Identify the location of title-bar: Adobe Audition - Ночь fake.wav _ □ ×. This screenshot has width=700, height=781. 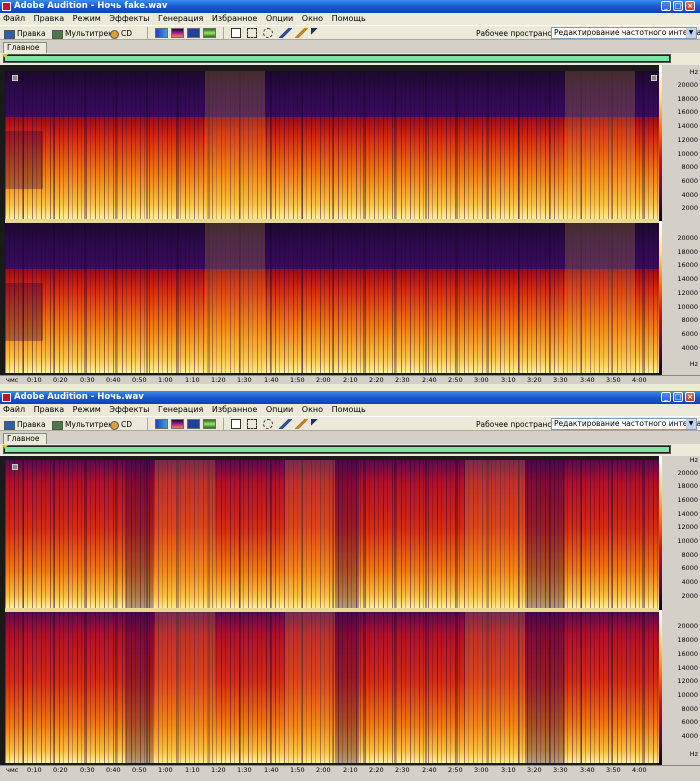
(350, 6).